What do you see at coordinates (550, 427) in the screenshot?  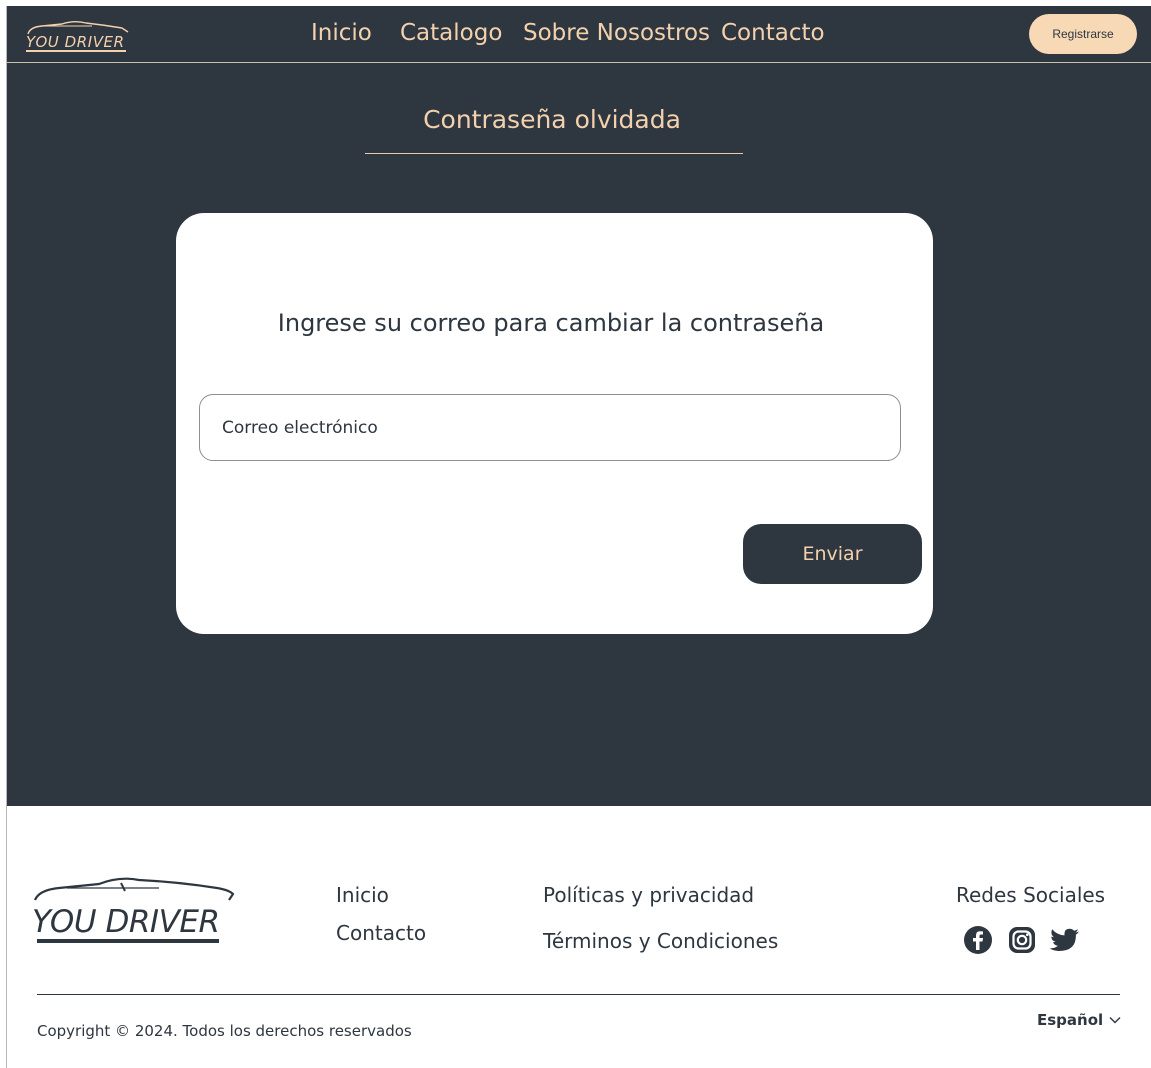 I see `email-field` at bounding box center [550, 427].